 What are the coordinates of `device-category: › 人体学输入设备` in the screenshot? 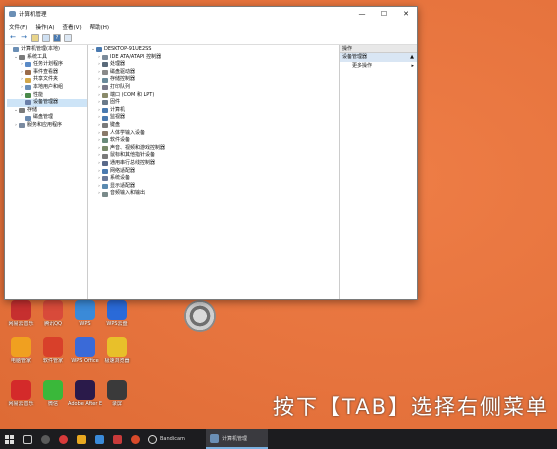 It's located at (214, 134).